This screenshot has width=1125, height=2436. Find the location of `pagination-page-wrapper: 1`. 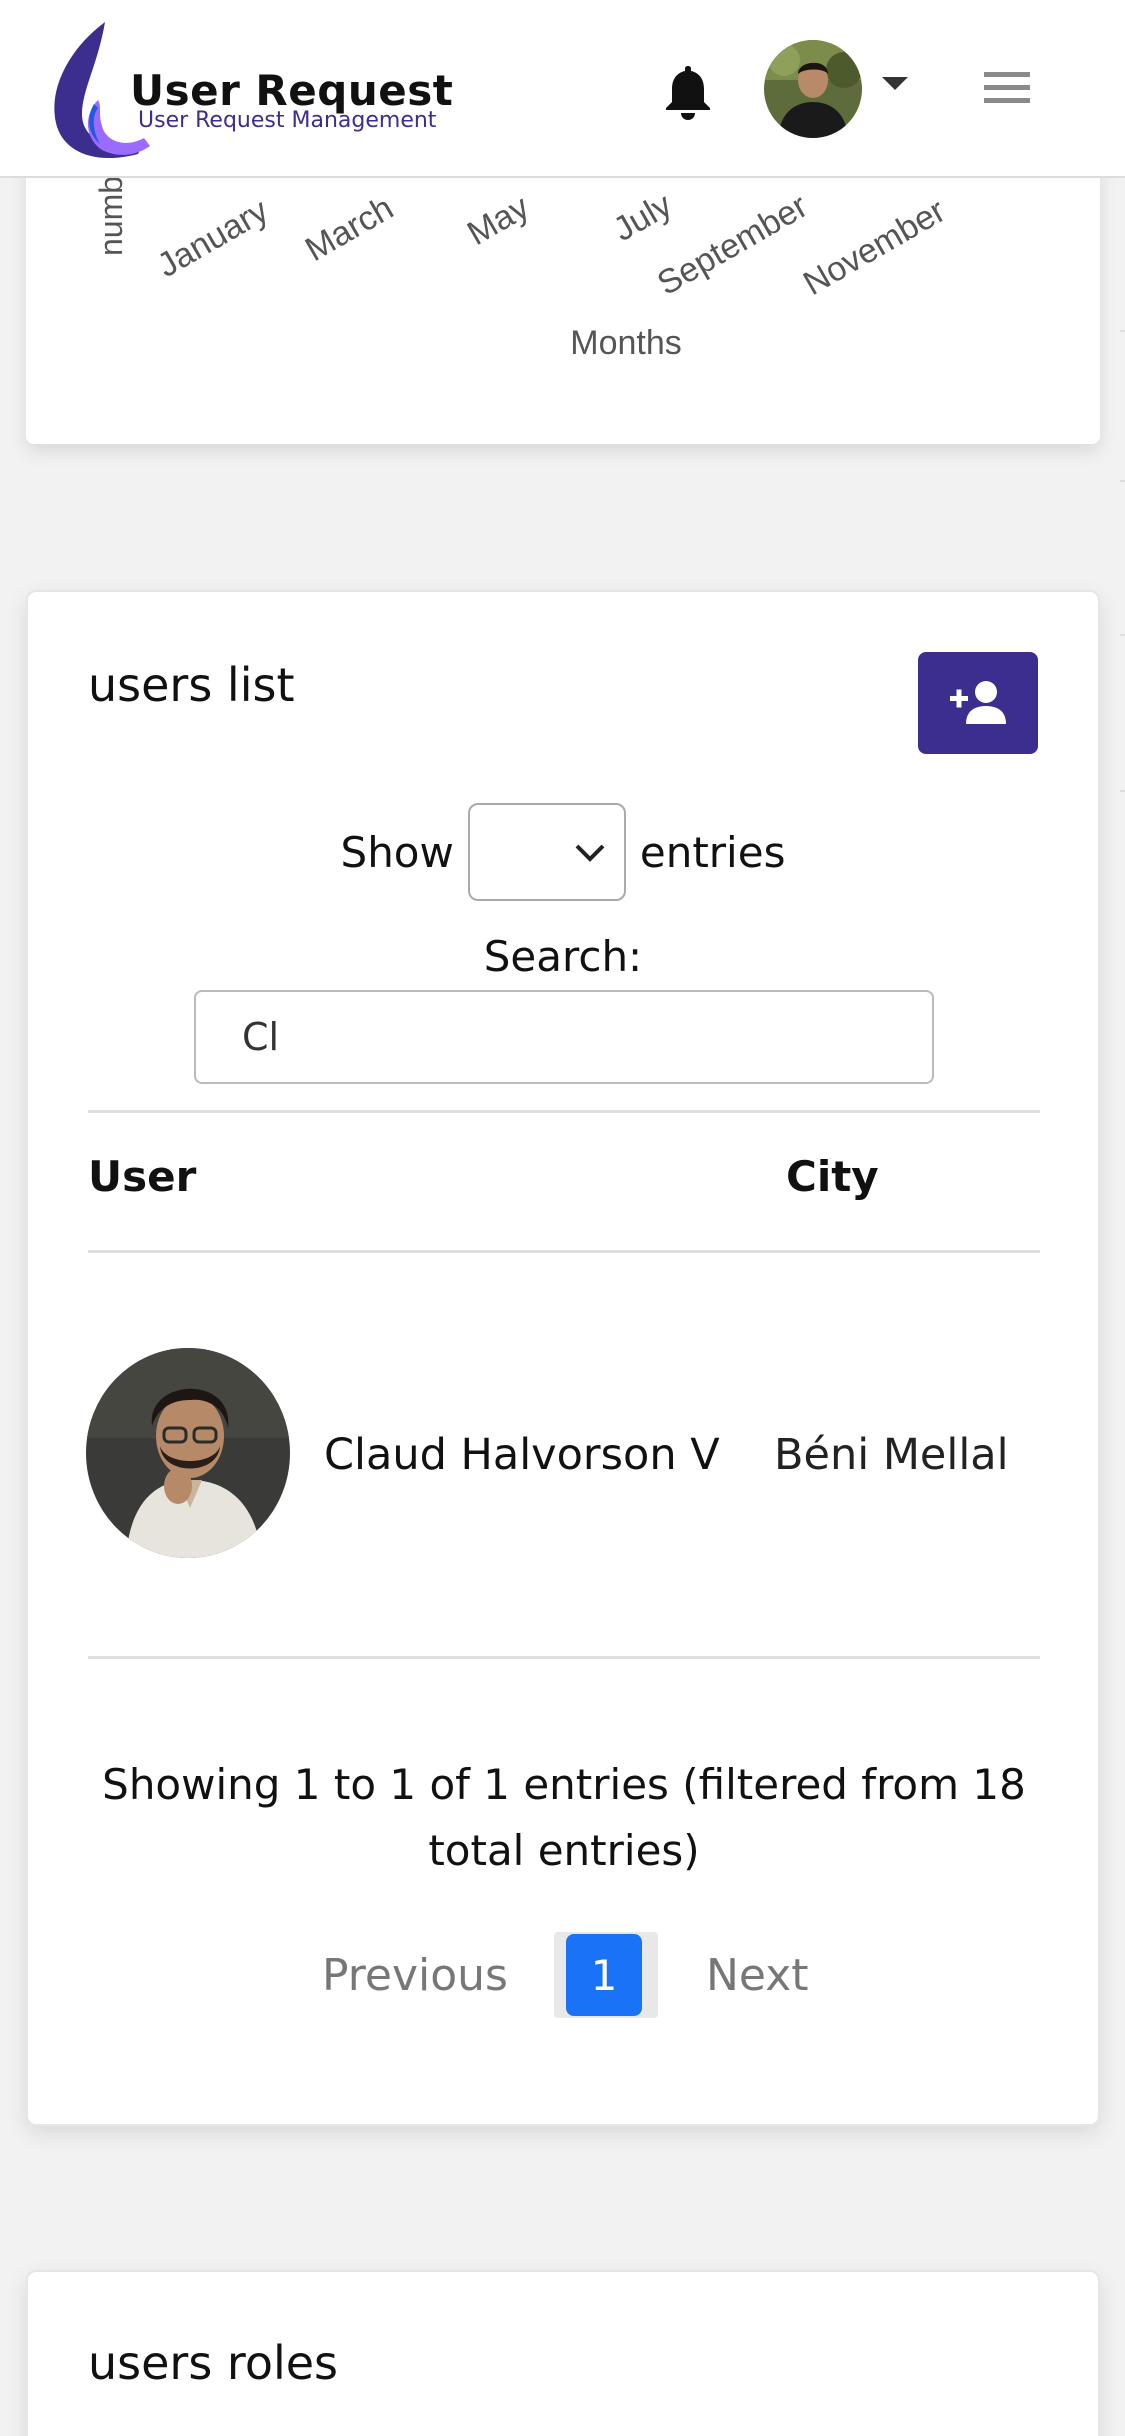

pagination-page-wrapper: 1 is located at coordinates (606, 1975).